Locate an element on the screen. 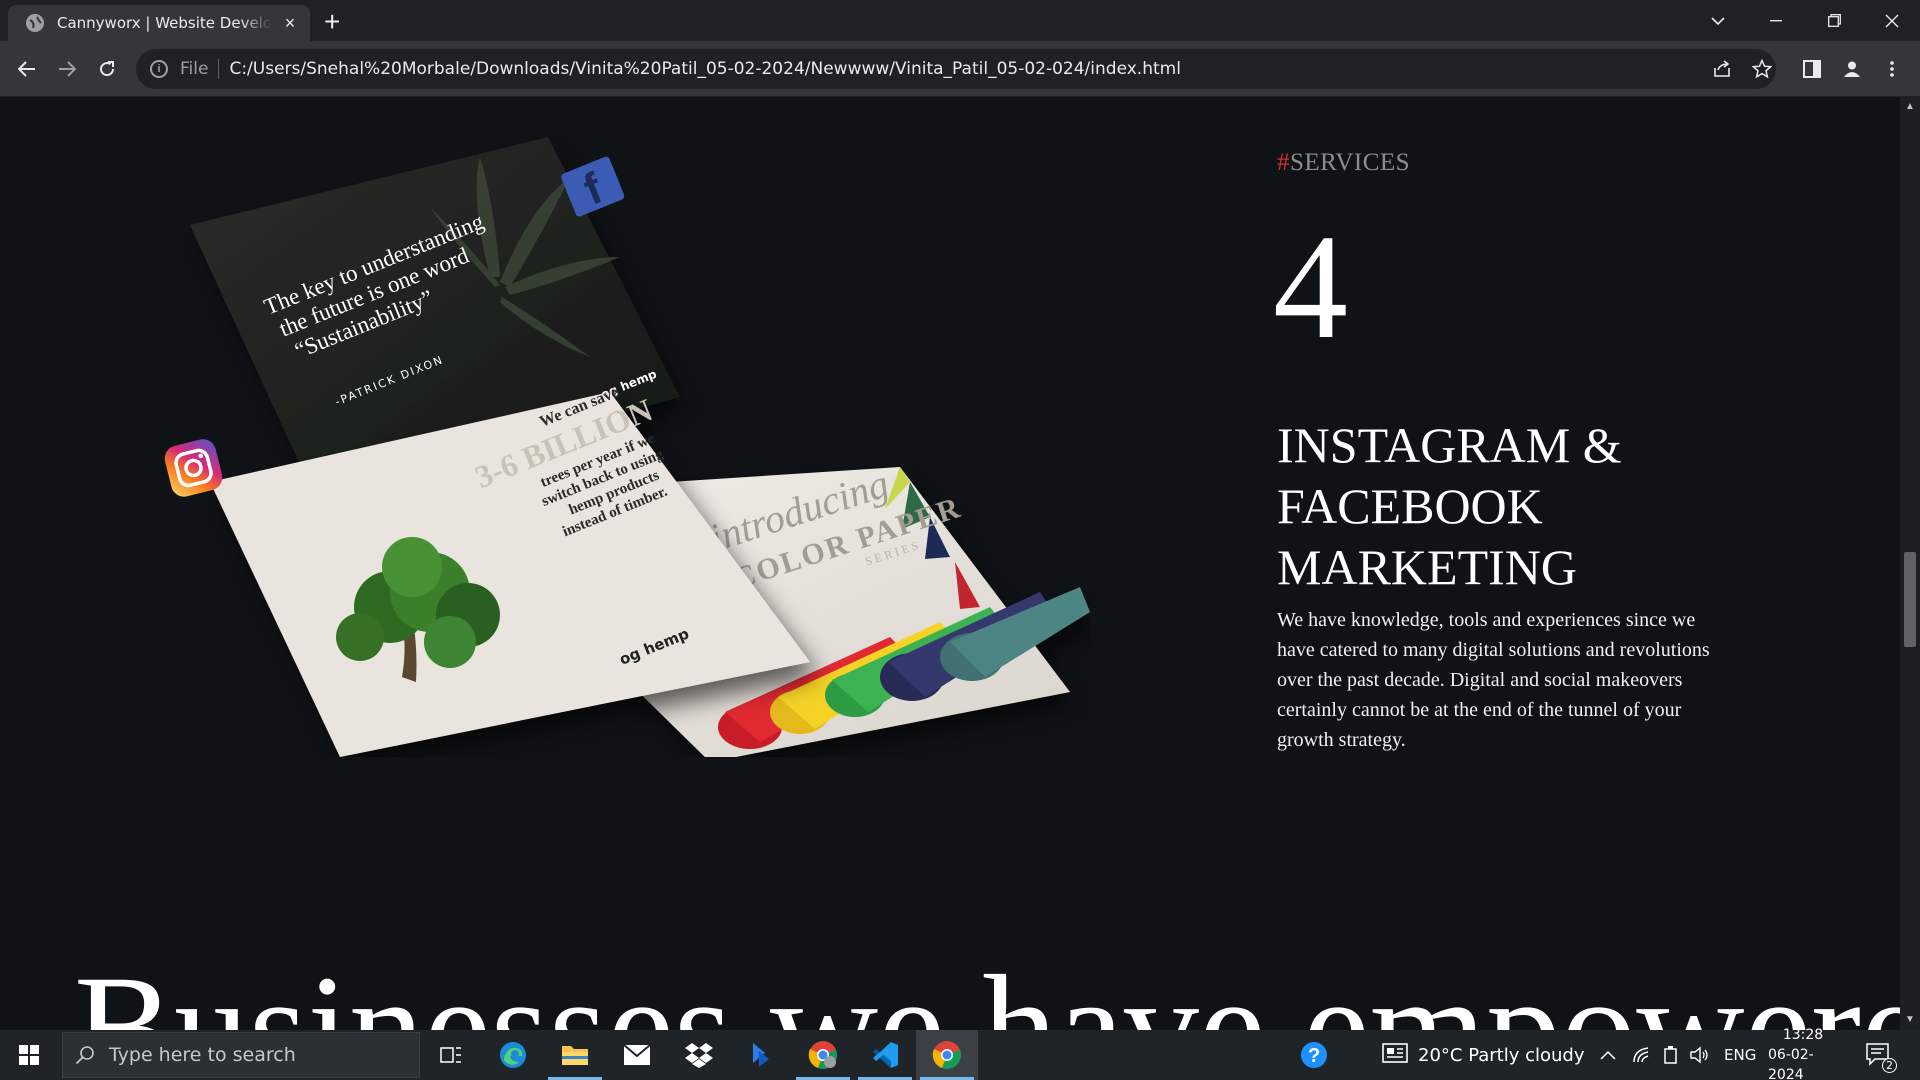 The width and height of the screenshot is (1920, 1080). notification-count-badge: 2 is located at coordinates (1889, 1065).